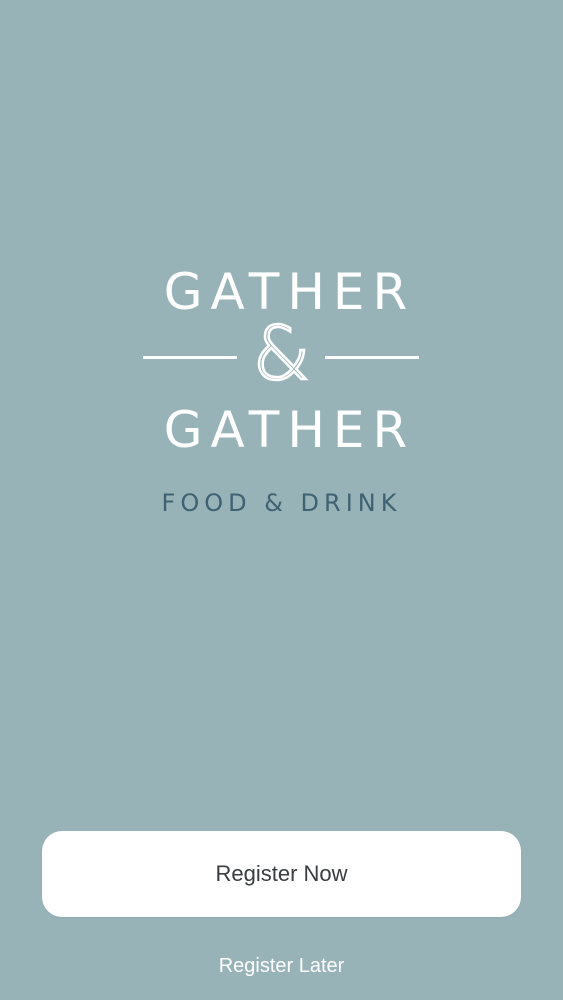 Image resolution: width=563 pixels, height=1000 pixels. Describe the element at coordinates (281, 503) in the screenshot. I see `brand-tagline: FOOD & DRINK` at that location.